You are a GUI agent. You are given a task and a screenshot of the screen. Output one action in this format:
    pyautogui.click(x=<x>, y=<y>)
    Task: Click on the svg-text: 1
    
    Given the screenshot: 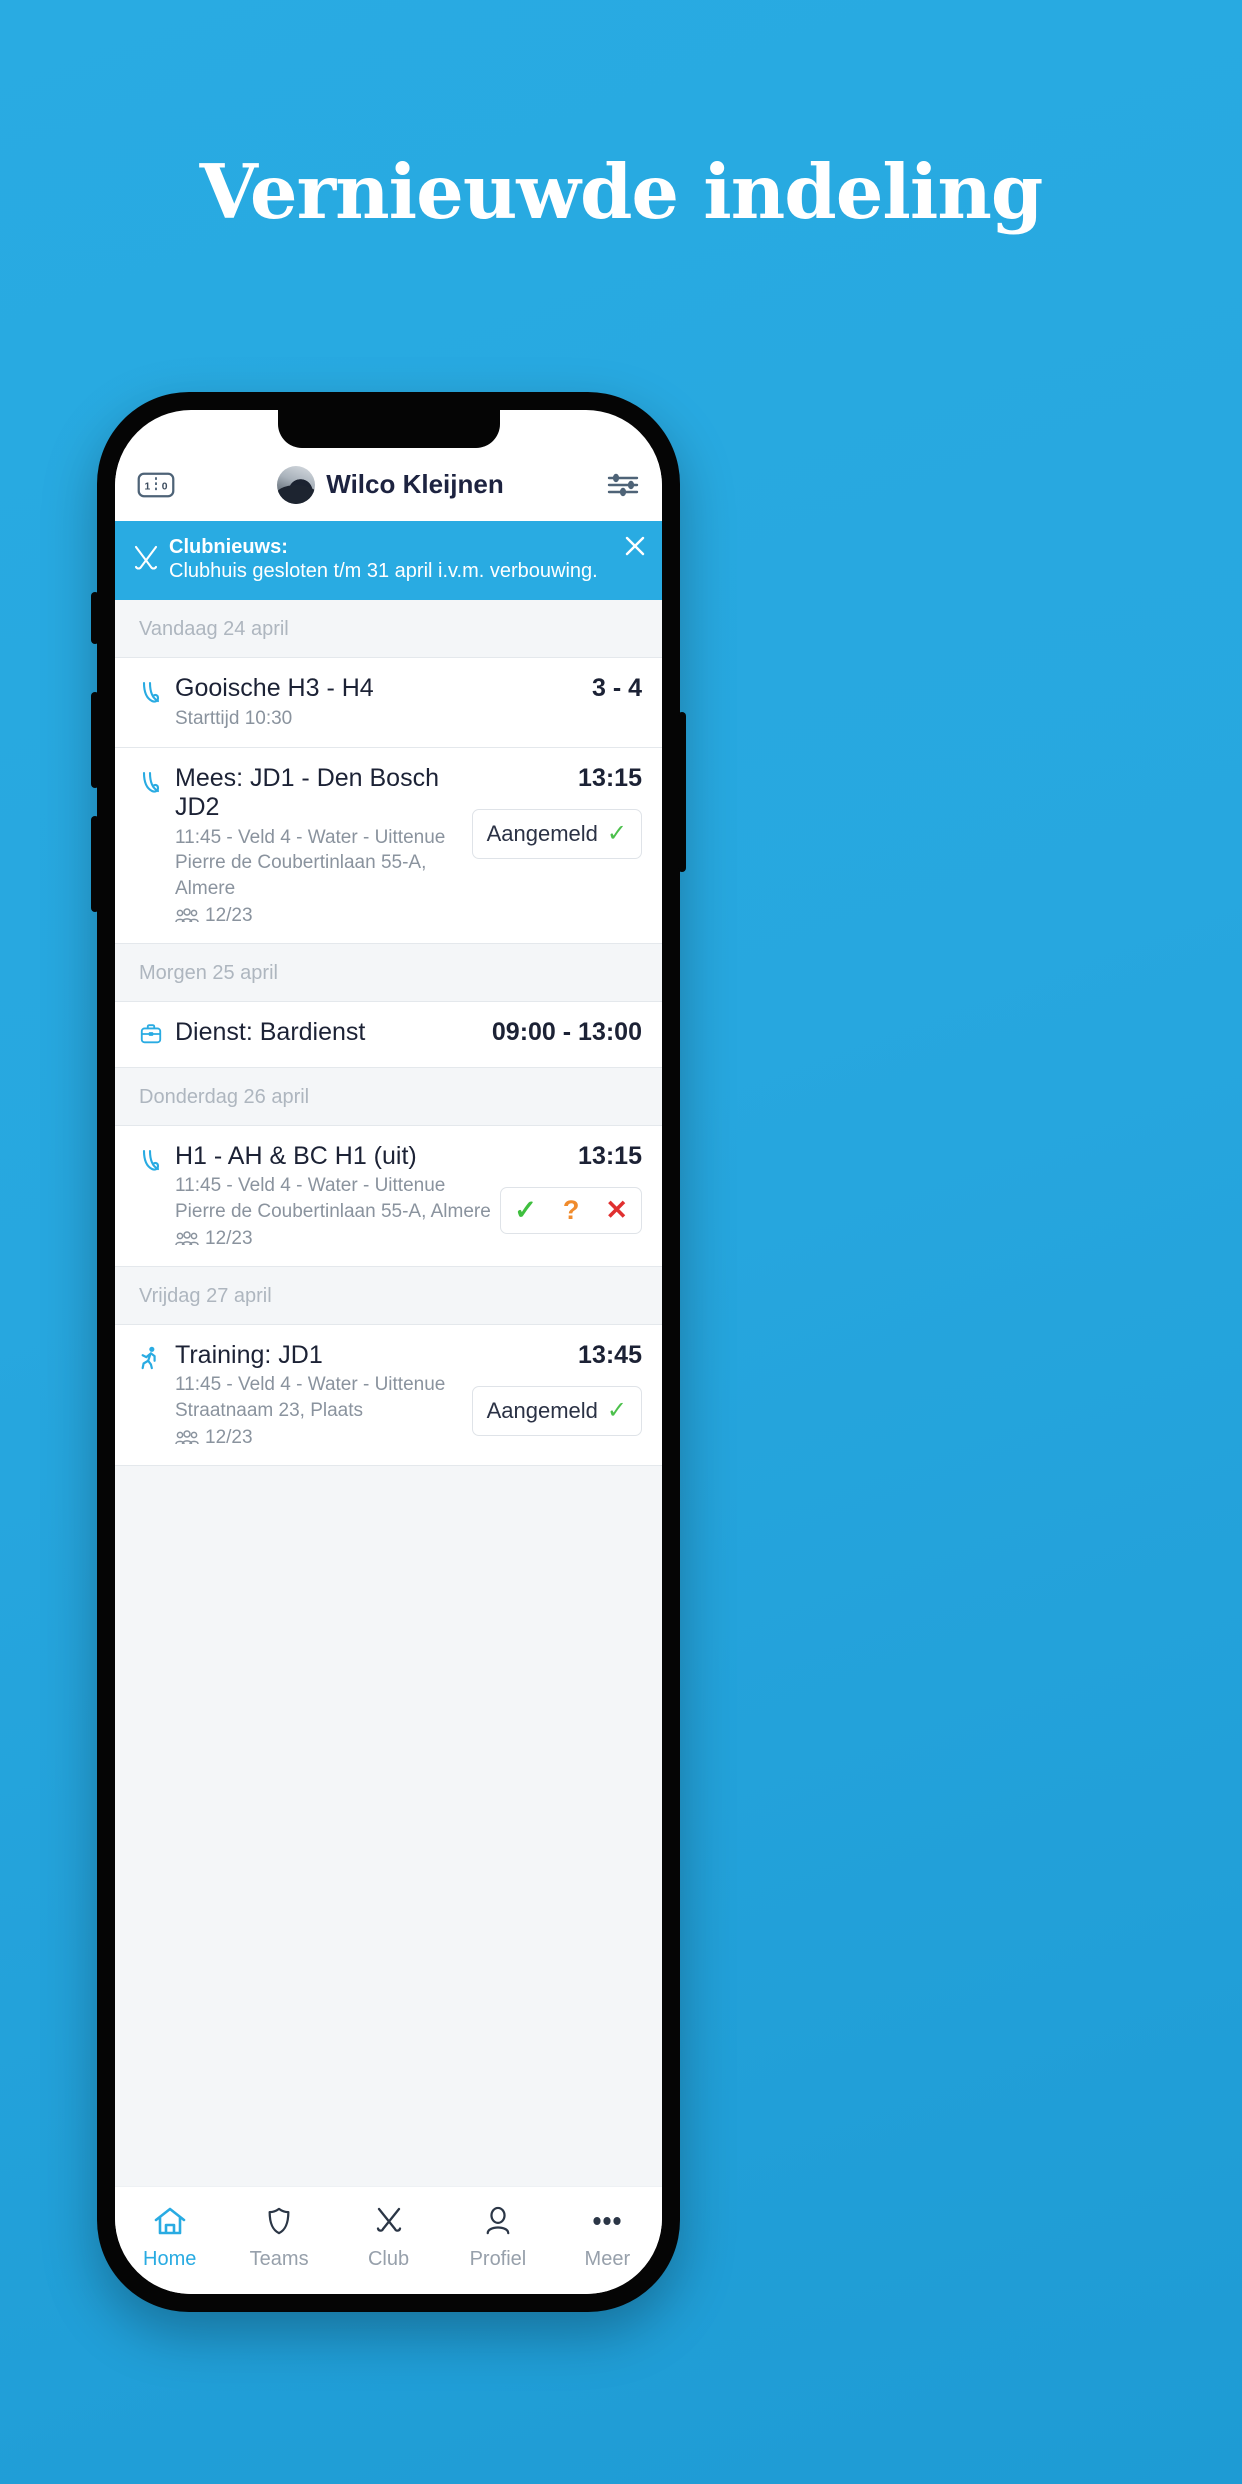 What is the action you would take?
    pyautogui.click(x=147, y=486)
    